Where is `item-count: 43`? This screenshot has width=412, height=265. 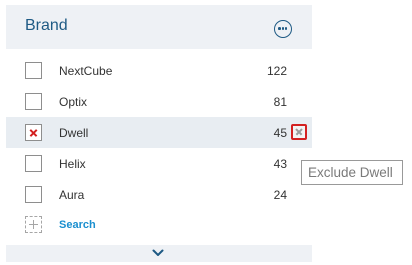 item-count: 43 is located at coordinates (280, 164).